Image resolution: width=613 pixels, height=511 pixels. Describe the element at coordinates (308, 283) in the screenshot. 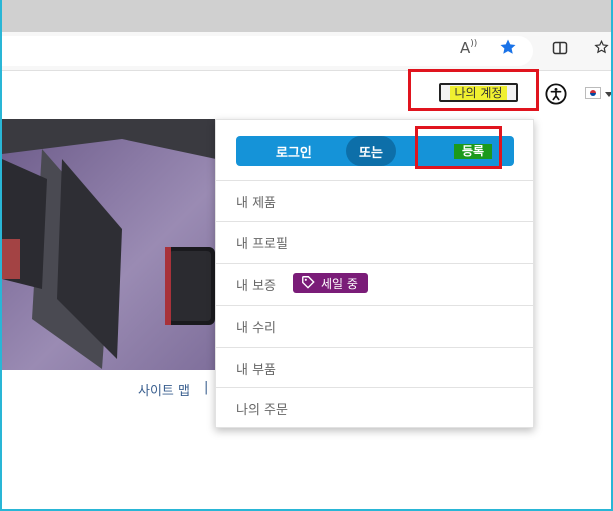

I see `tag-icon` at that location.